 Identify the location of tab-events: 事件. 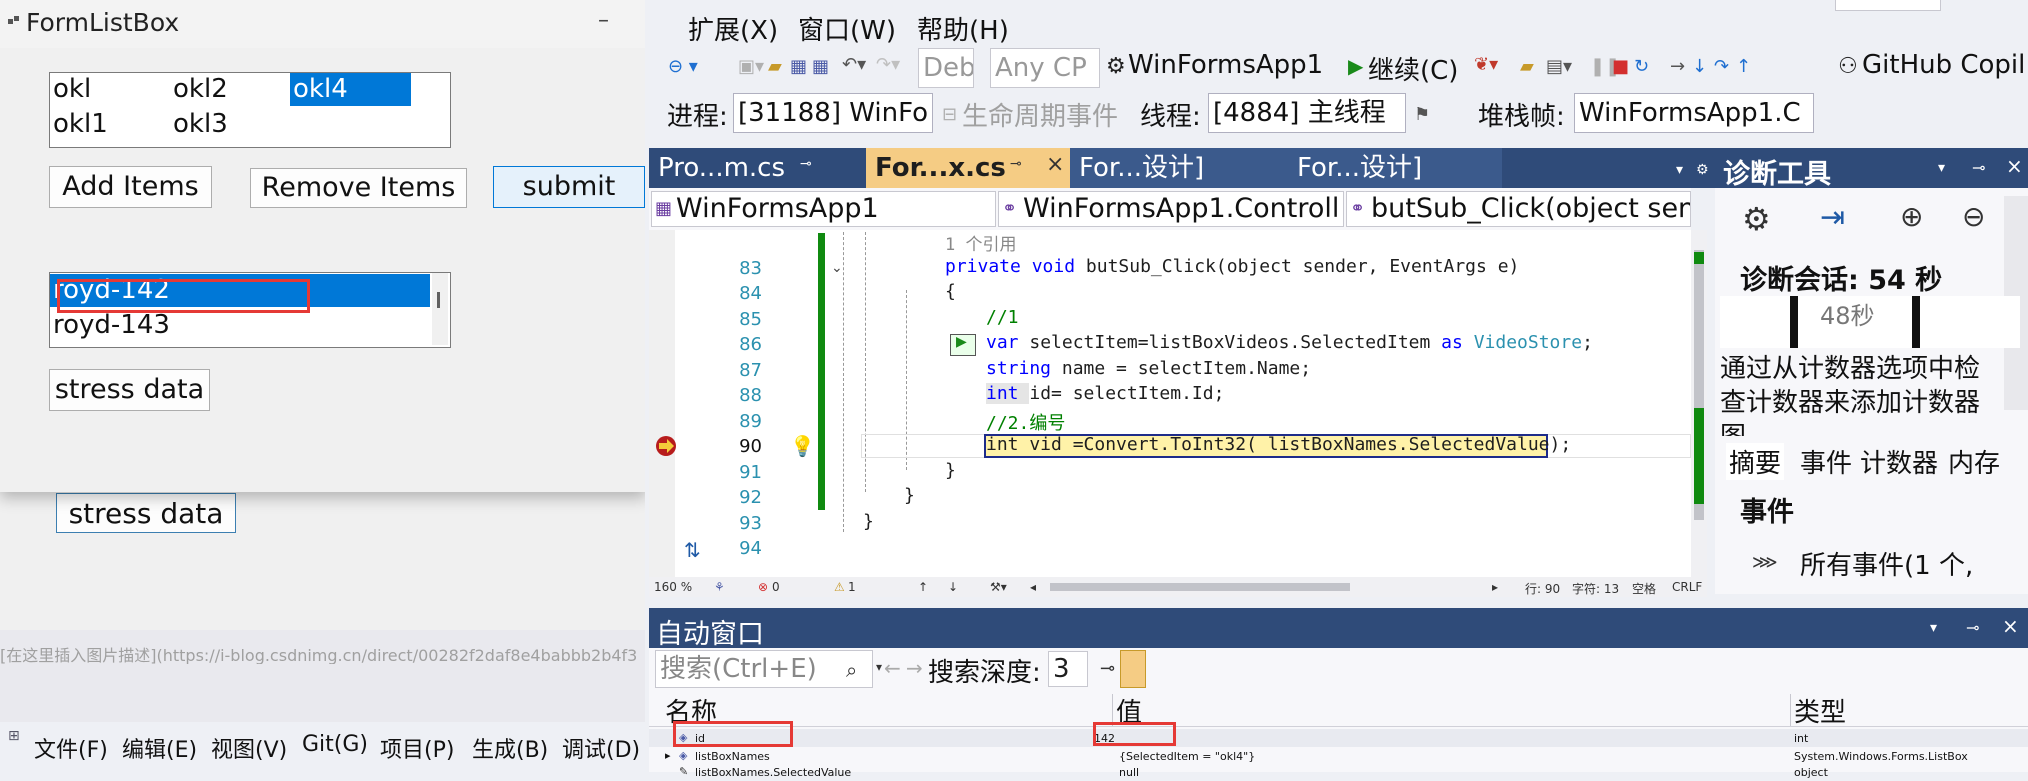
(1826, 461).